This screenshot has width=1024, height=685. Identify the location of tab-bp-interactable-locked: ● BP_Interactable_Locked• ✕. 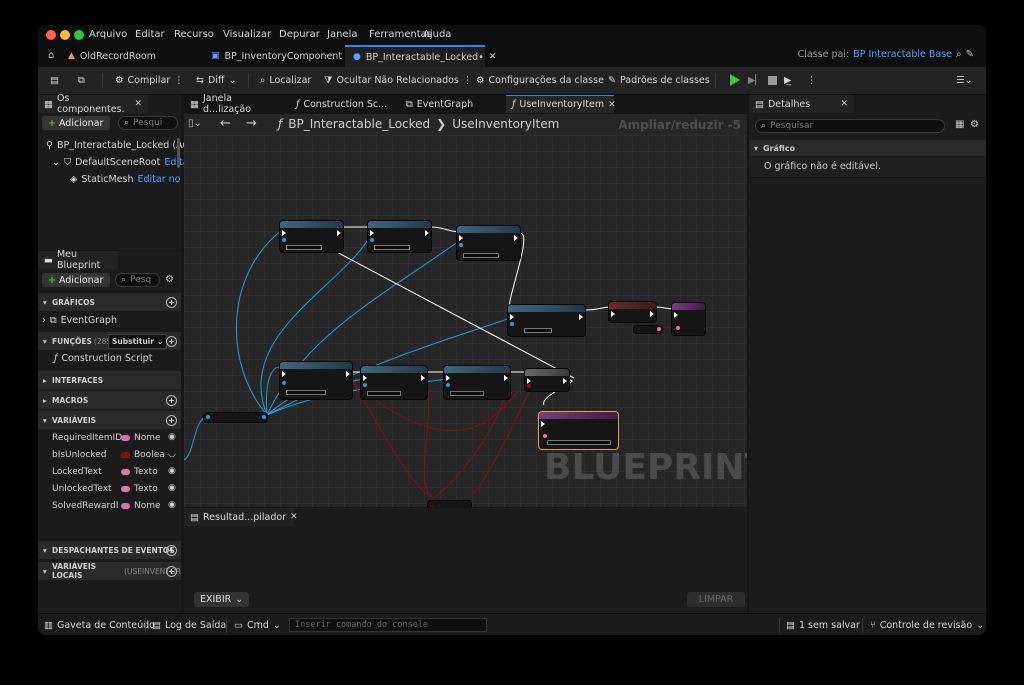
(420, 56).